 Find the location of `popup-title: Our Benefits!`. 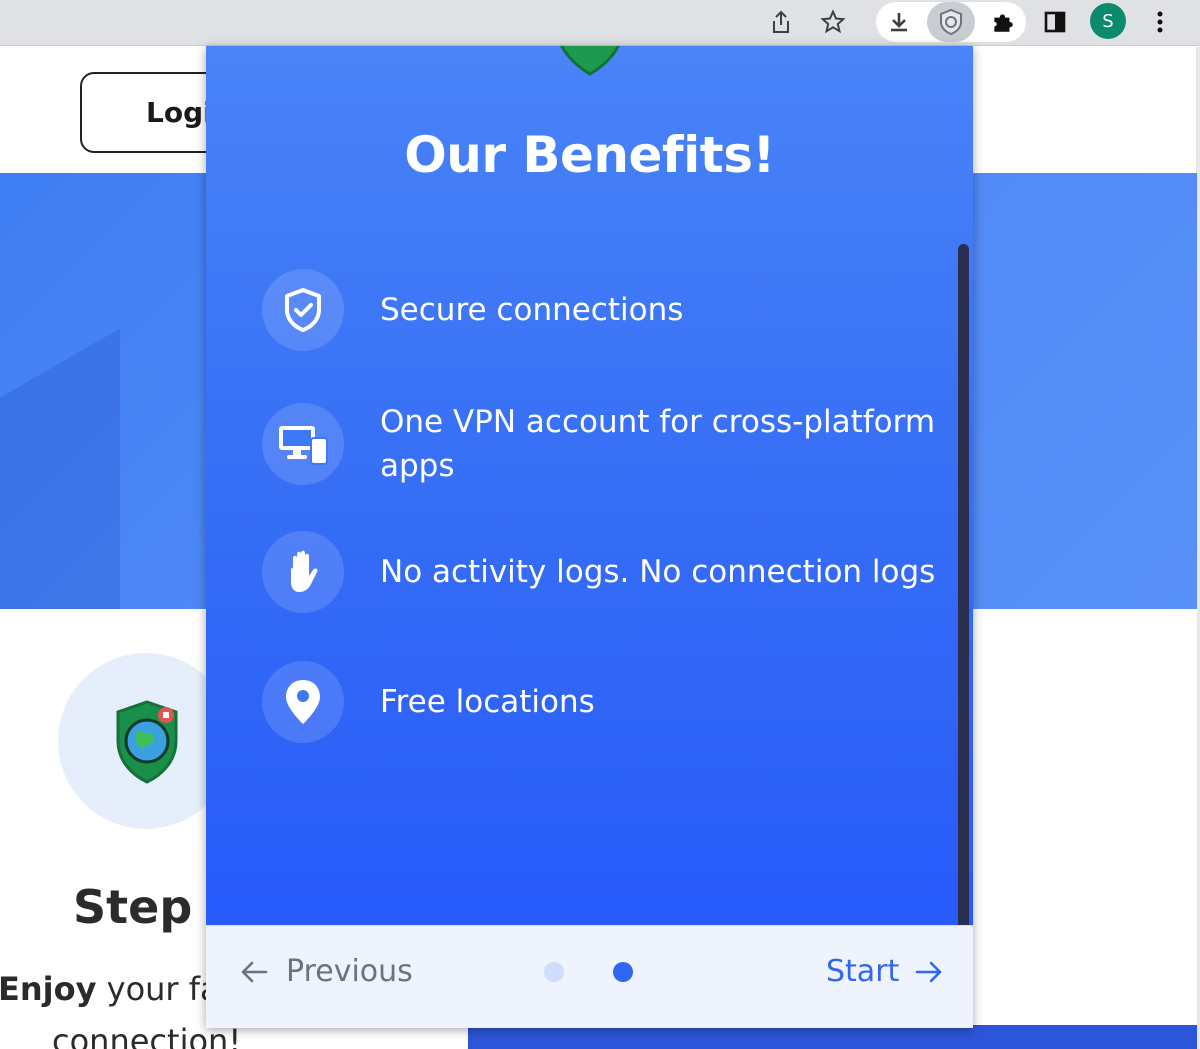

popup-title: Our Benefits! is located at coordinates (589, 155).